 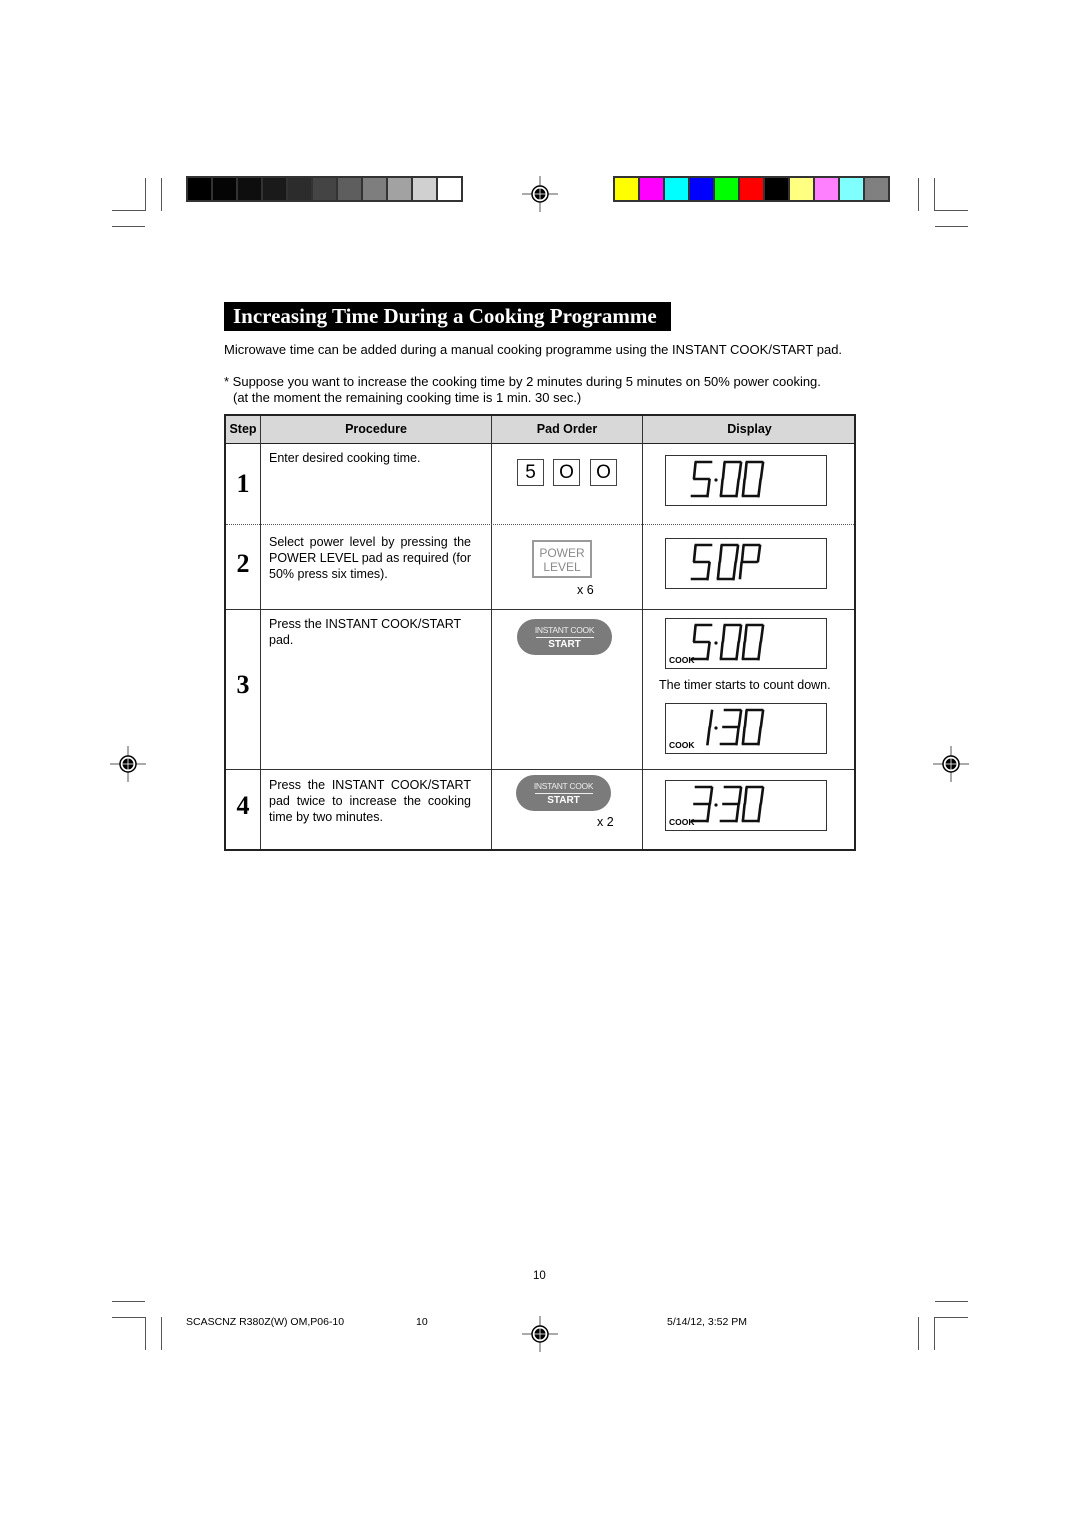 I want to click on footer-timestamp: 5/14/12, 3:52 PM, so click(x=707, y=1322).